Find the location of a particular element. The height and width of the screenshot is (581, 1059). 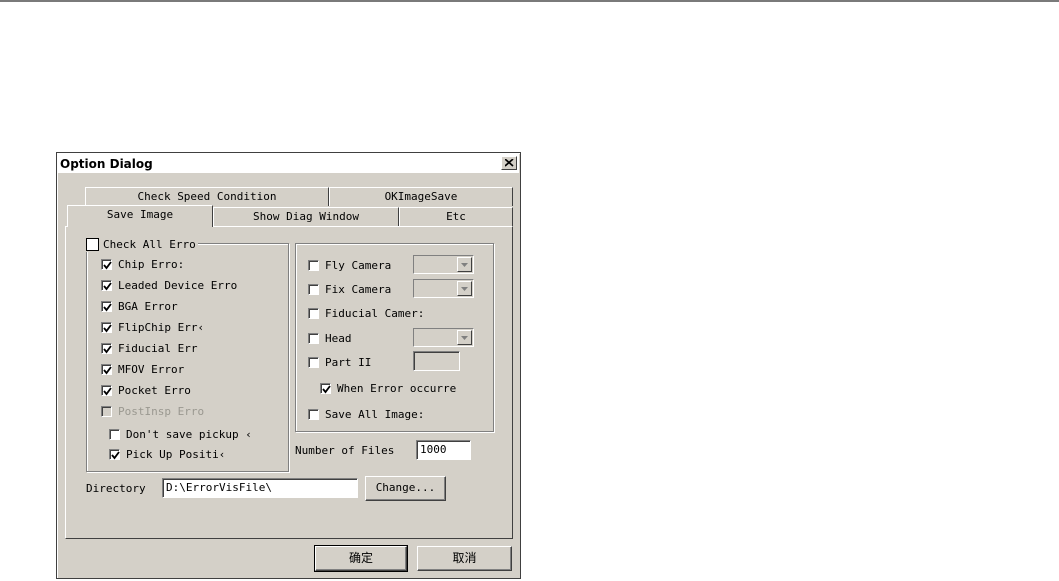

check-dont-save-pickup: Don't save pickup ‹ is located at coordinates (180, 434).